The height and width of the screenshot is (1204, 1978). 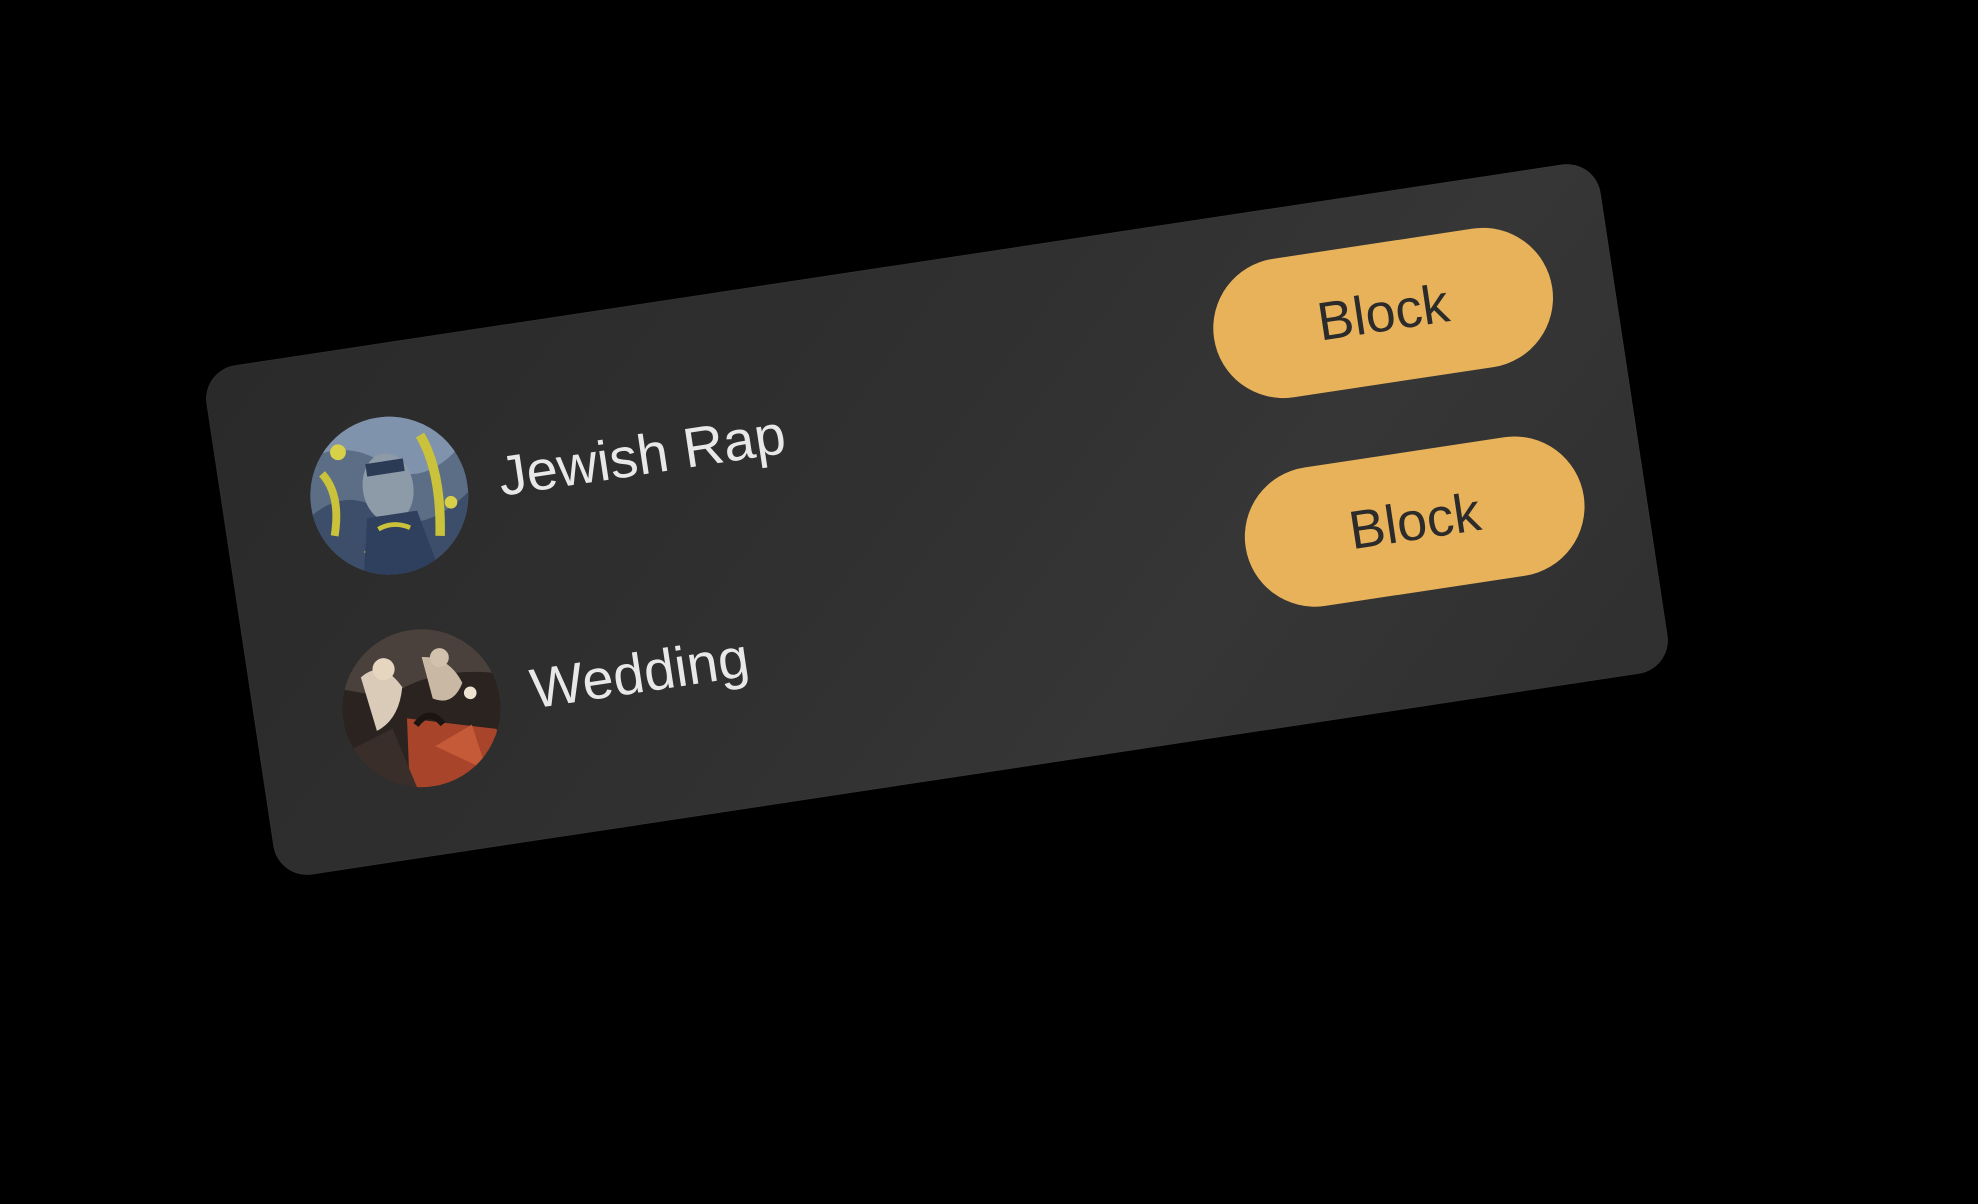 What do you see at coordinates (640, 673) in the screenshot?
I see `item-name: Wedding` at bounding box center [640, 673].